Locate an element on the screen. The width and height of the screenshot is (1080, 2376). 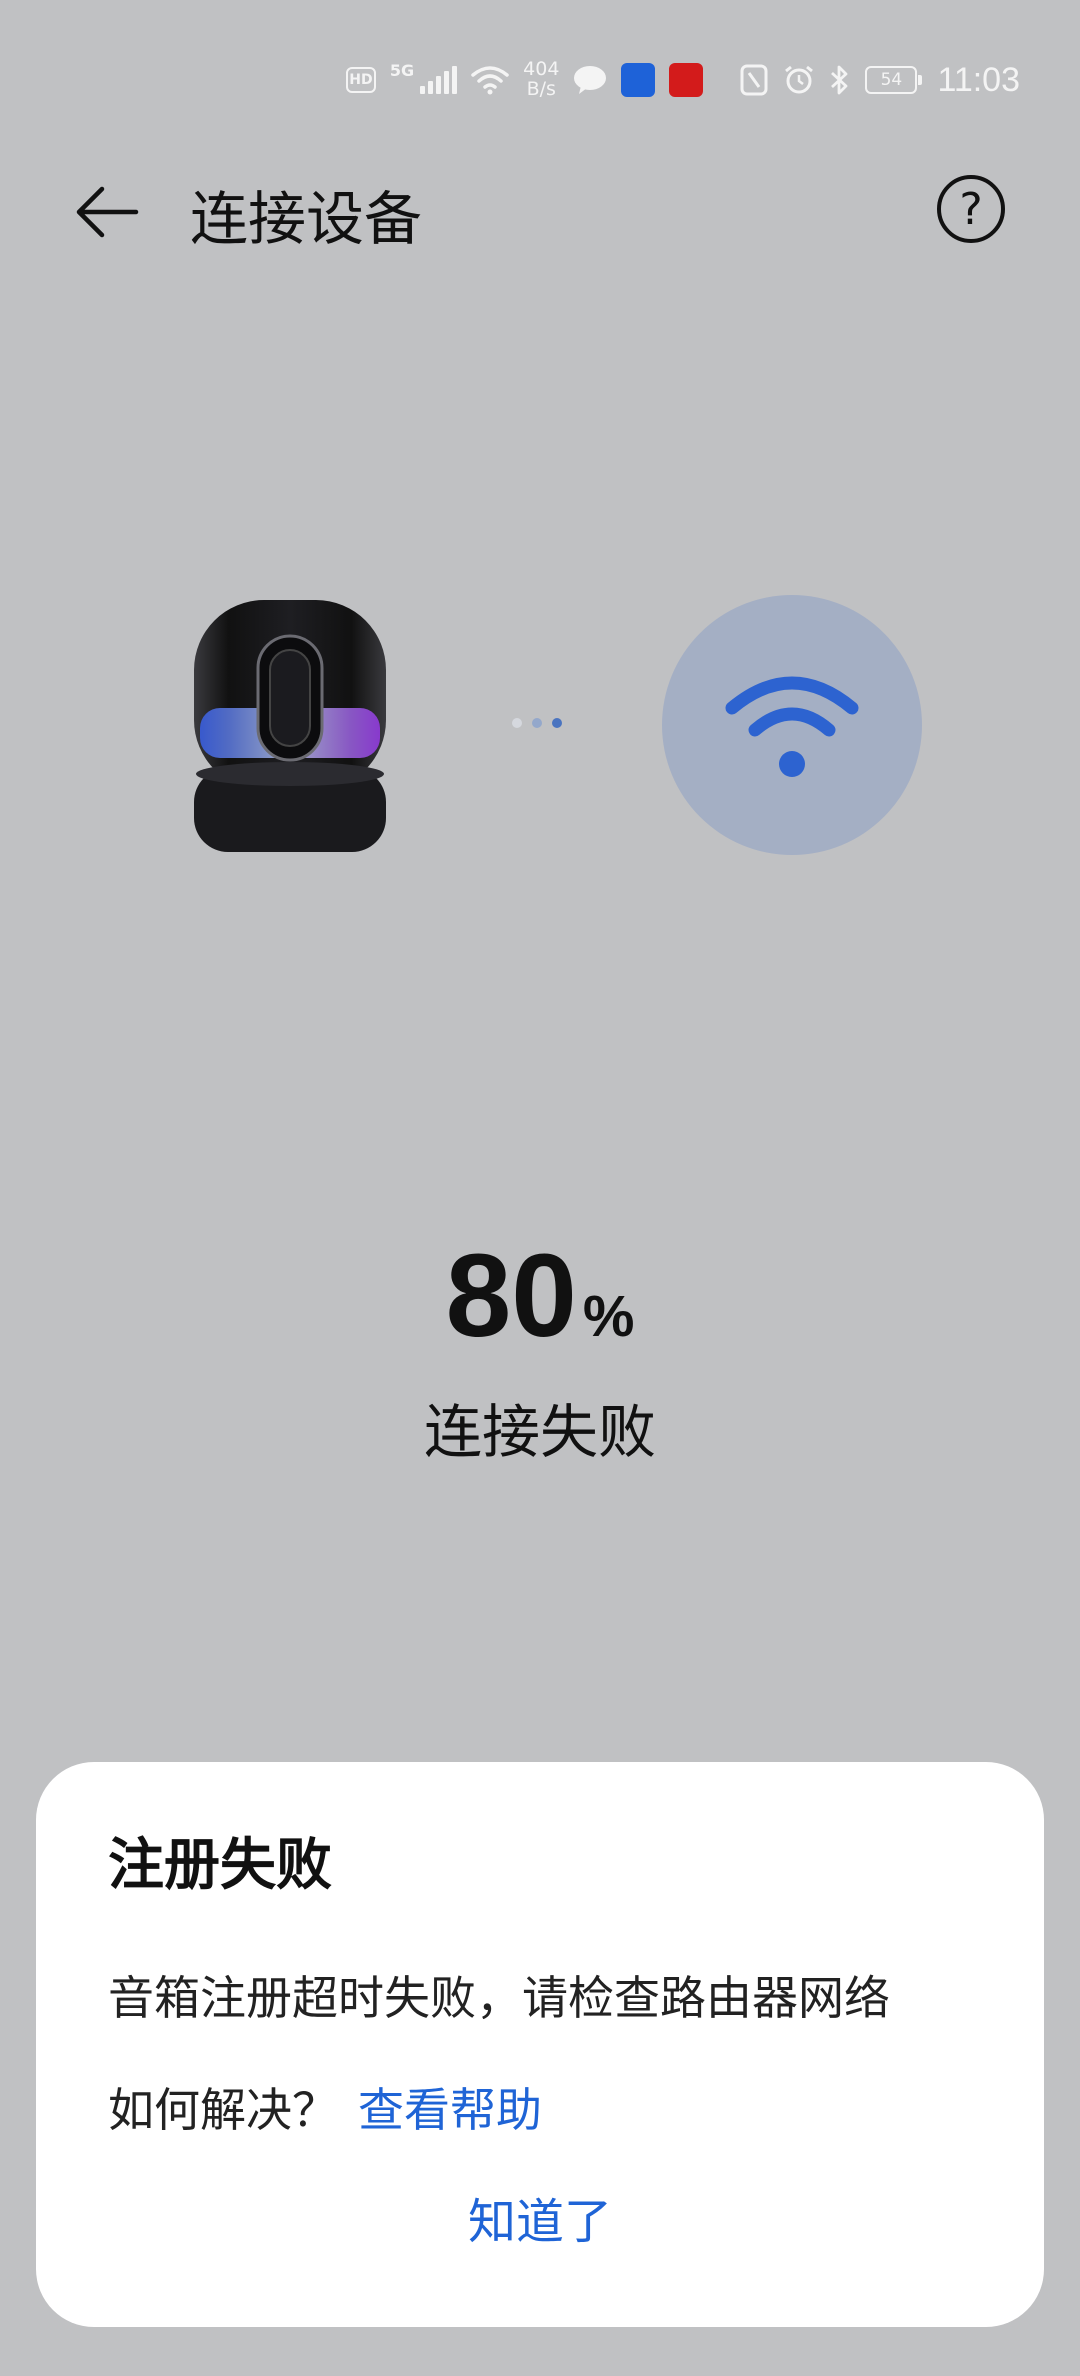
chat-app-icon is located at coordinates (590, 80).